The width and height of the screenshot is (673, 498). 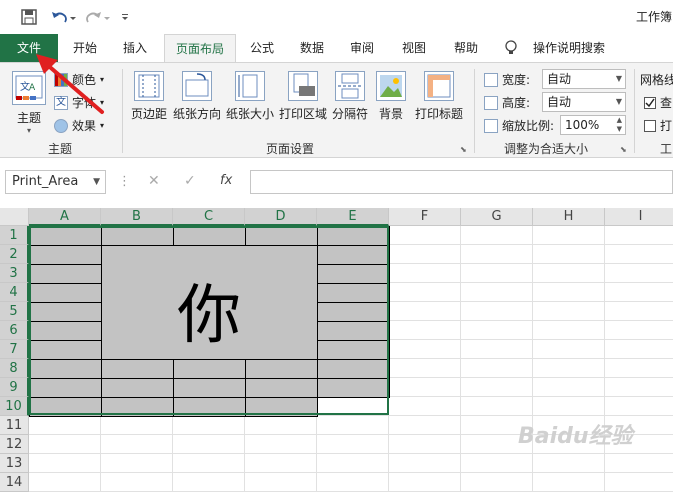 I want to click on tab-review: 审阅, so click(x=362, y=48).